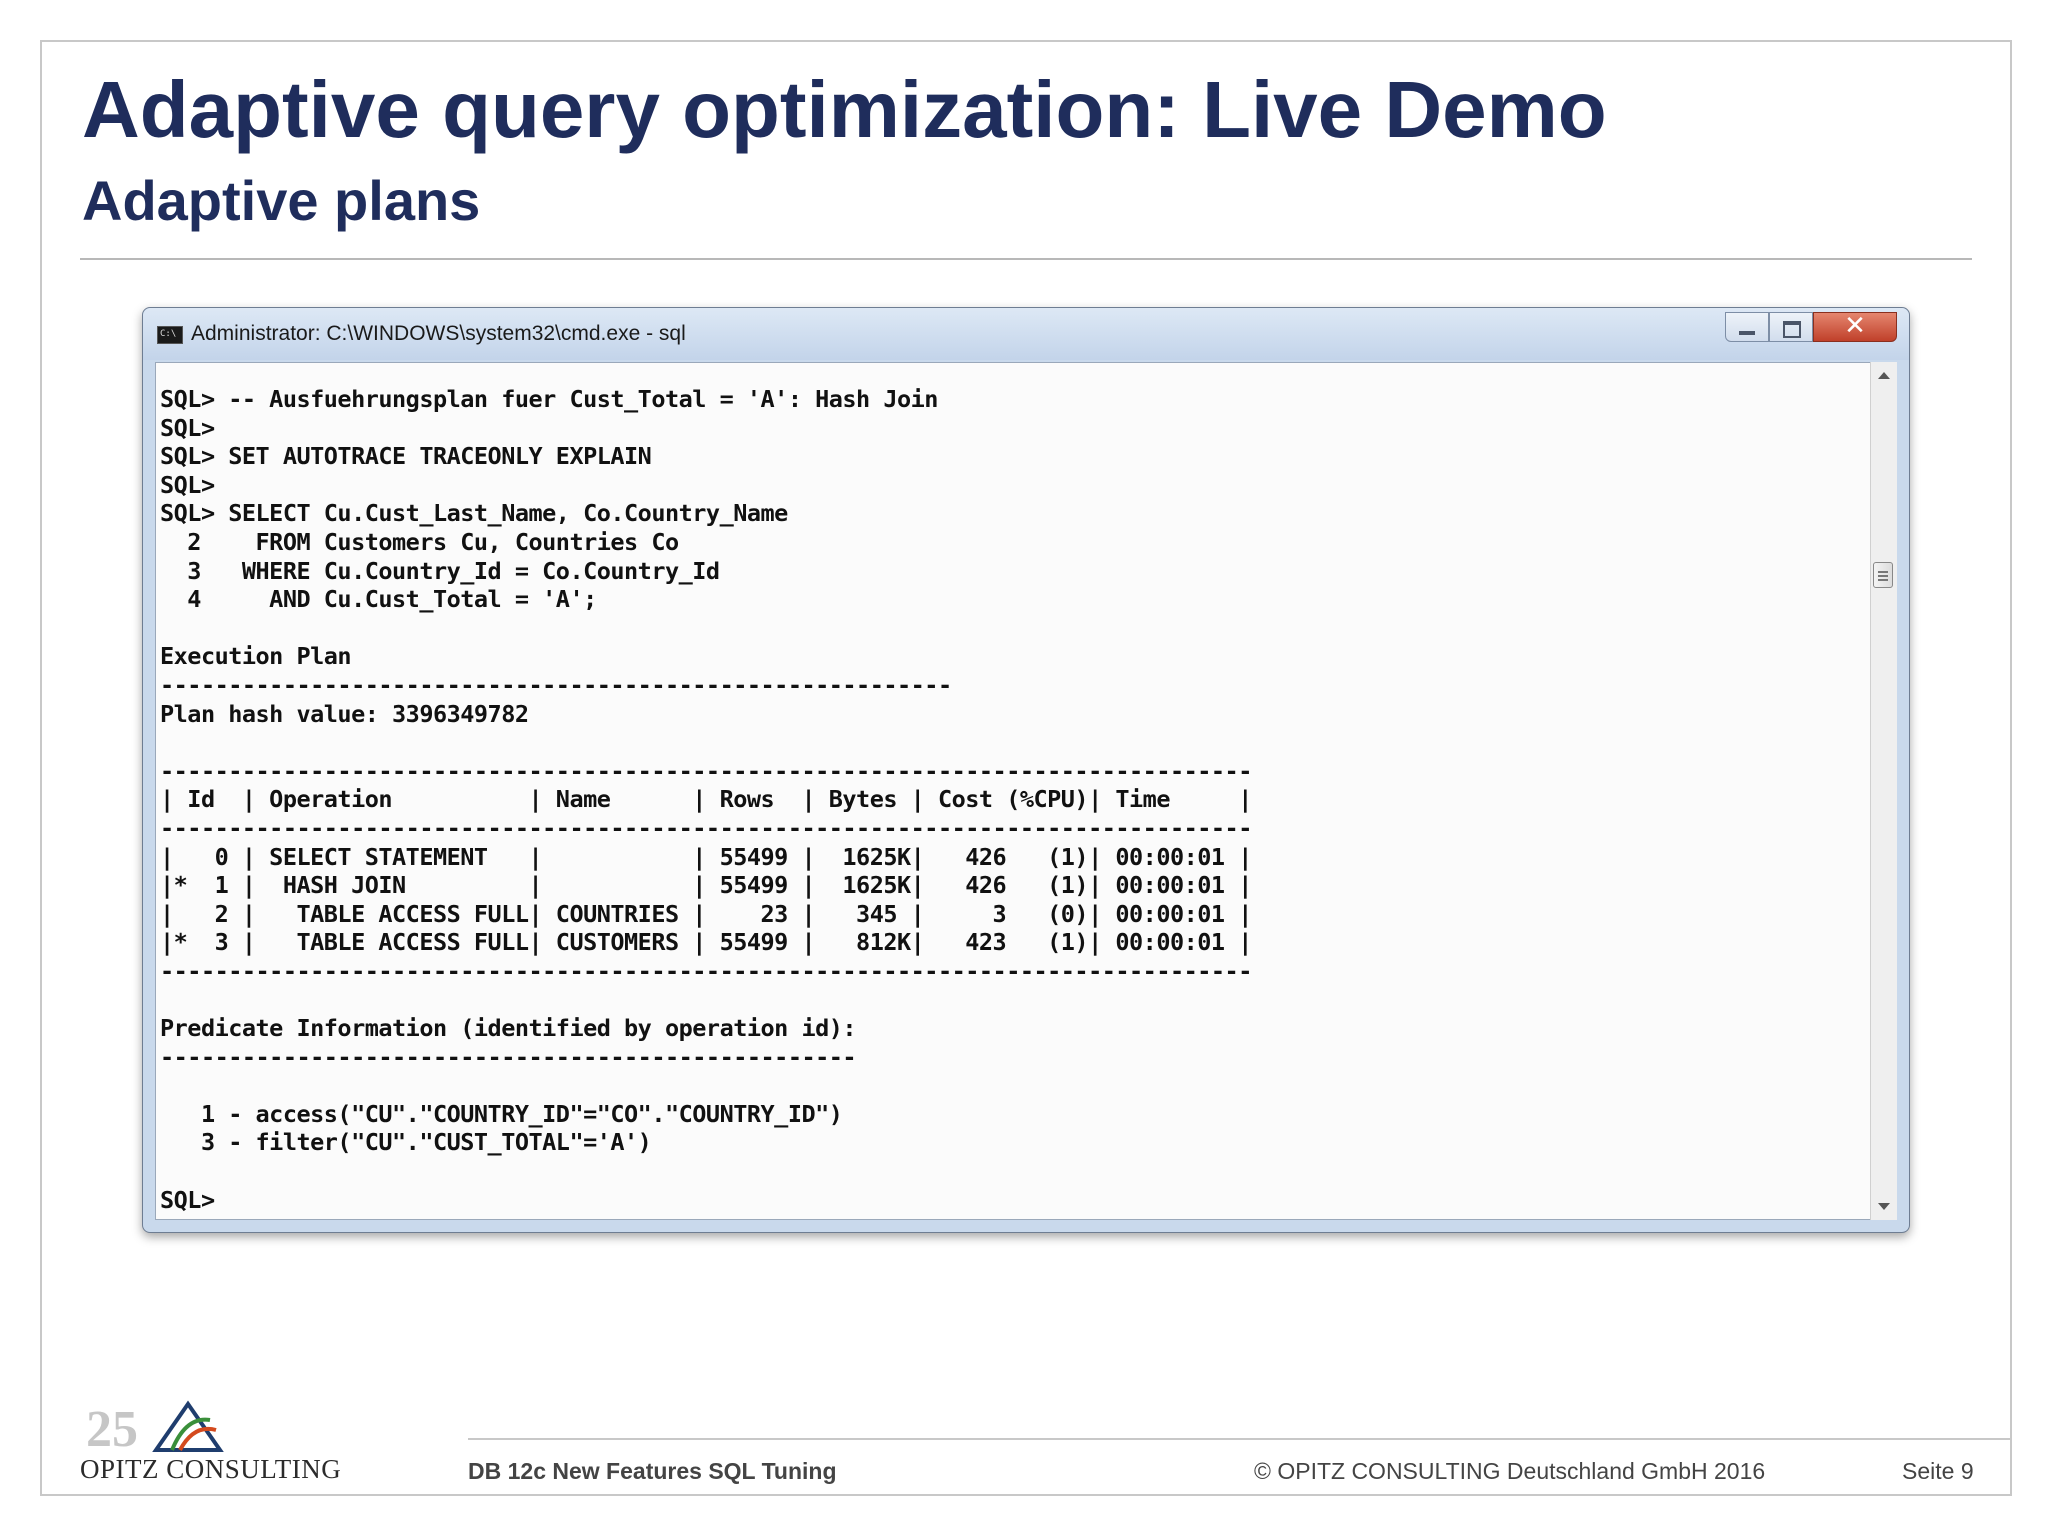 This screenshot has height=1536, width=2048. What do you see at coordinates (1510, 1471) in the screenshot?
I see `footer-copyright: © OPITZ CONSULTING Deutschland GmbH 2016` at bounding box center [1510, 1471].